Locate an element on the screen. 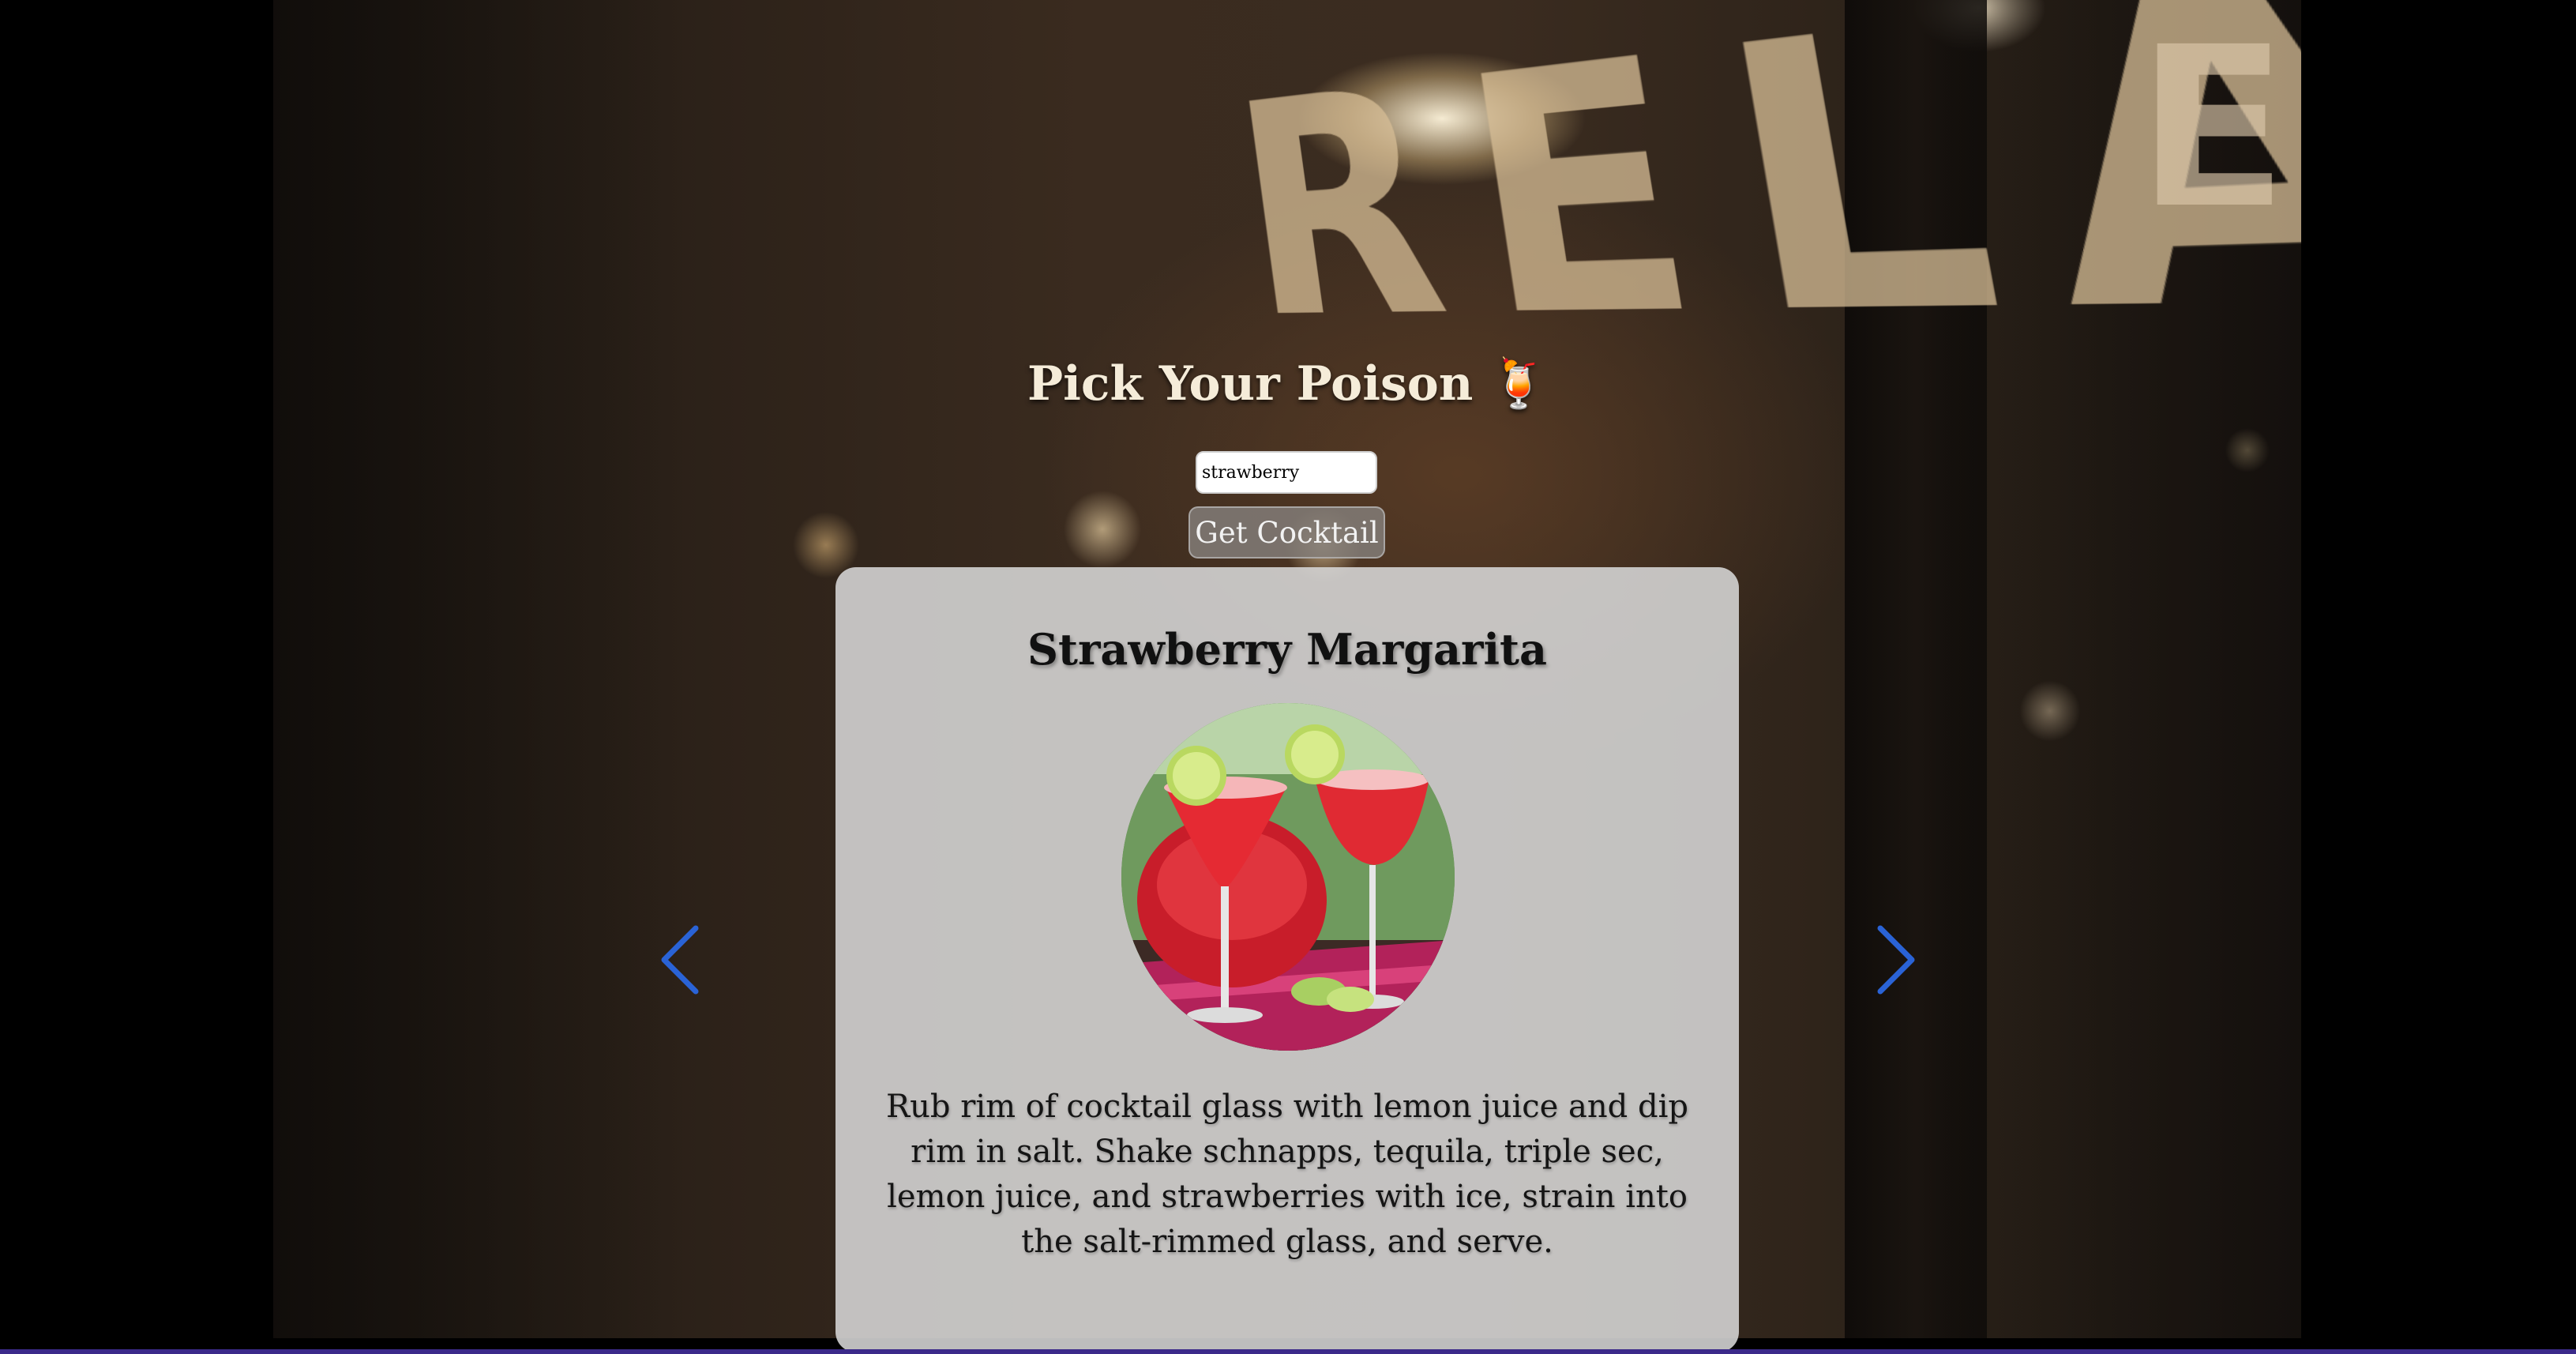 Image resolution: width=2576 pixels, height=1354 pixels. cocktail-photo is located at coordinates (1288, 877).